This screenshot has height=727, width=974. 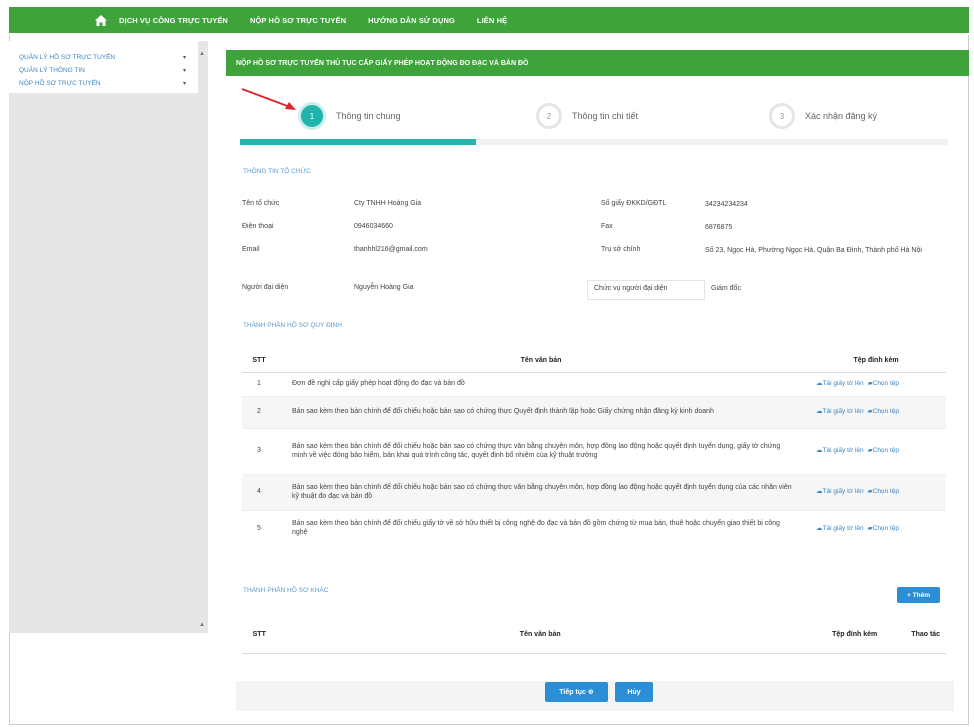 What do you see at coordinates (646, 290) in the screenshot?
I see `org-label: Chức vụ người đại diện` at bounding box center [646, 290].